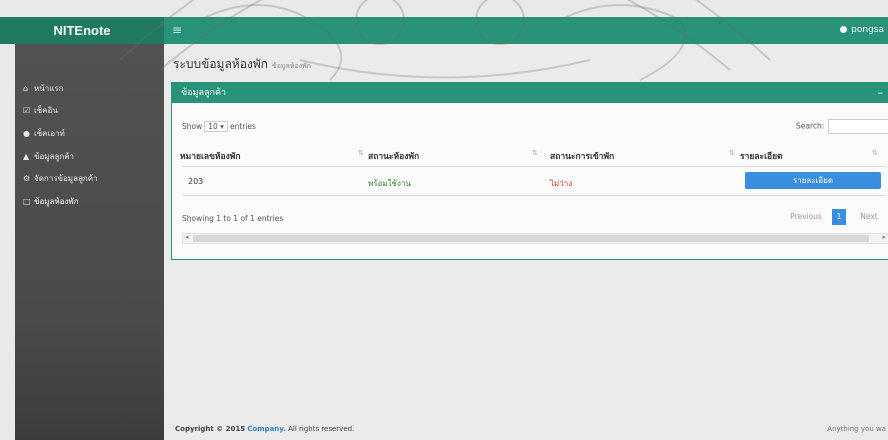 Image resolution: width=888 pixels, height=440 pixels. Describe the element at coordinates (869, 217) in the screenshot. I see `pagination-next: Next` at that location.